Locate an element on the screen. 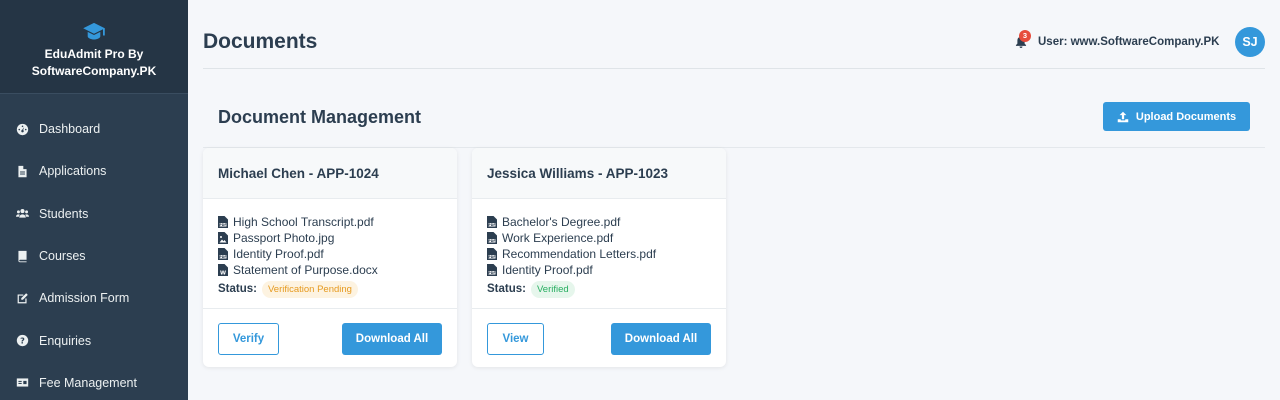  document-item: PDF Bachelor's Degree.pdf is located at coordinates (599, 222).